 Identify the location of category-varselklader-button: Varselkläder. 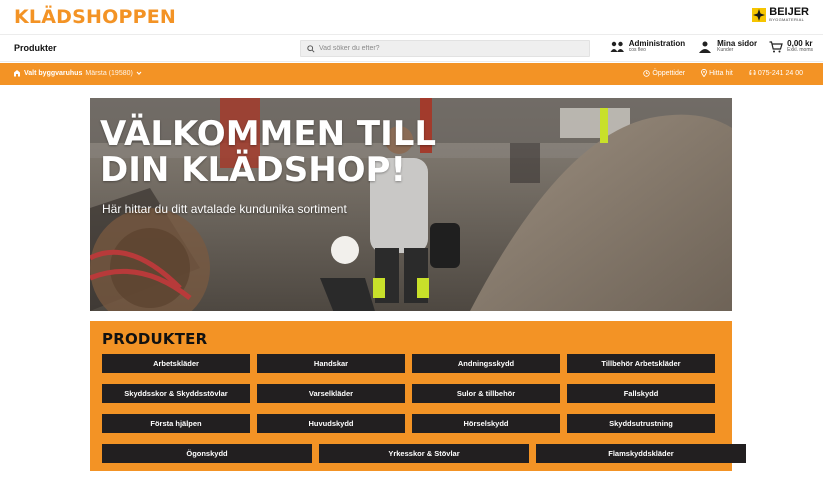
(331, 393).